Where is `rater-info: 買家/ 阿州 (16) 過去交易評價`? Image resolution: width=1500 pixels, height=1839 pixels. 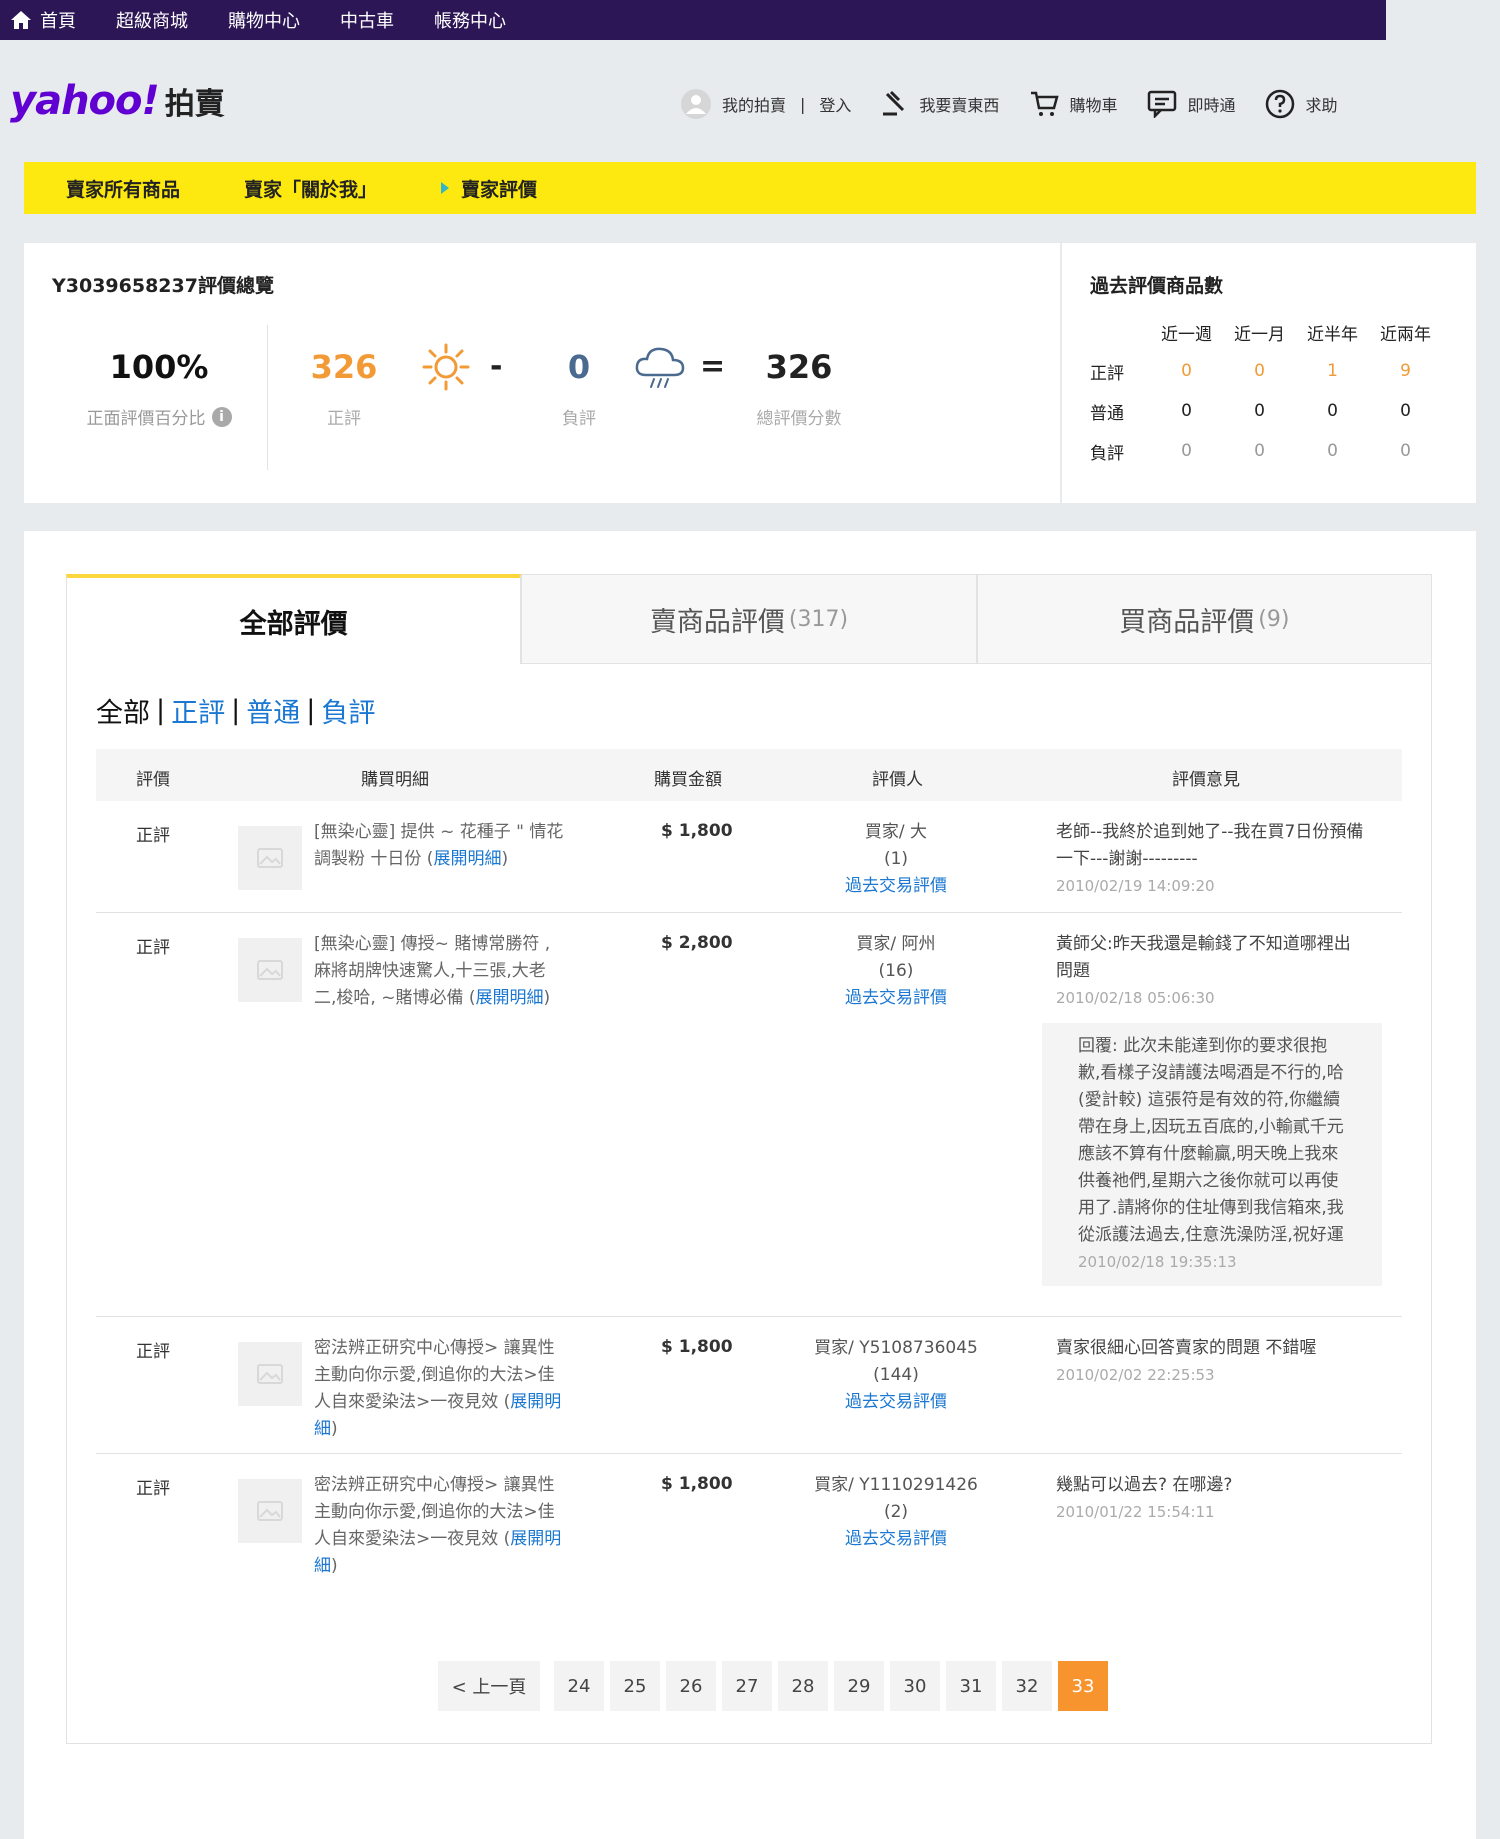
rater-info: 買家/ 阿州 (16) 過去交易評價 is located at coordinates (896, 971).